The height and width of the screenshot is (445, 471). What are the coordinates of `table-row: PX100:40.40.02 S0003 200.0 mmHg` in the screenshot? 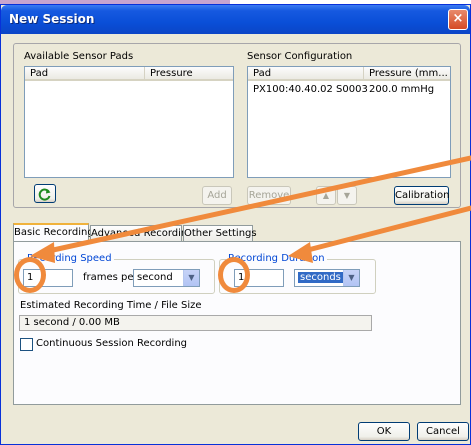 It's located at (349, 91).